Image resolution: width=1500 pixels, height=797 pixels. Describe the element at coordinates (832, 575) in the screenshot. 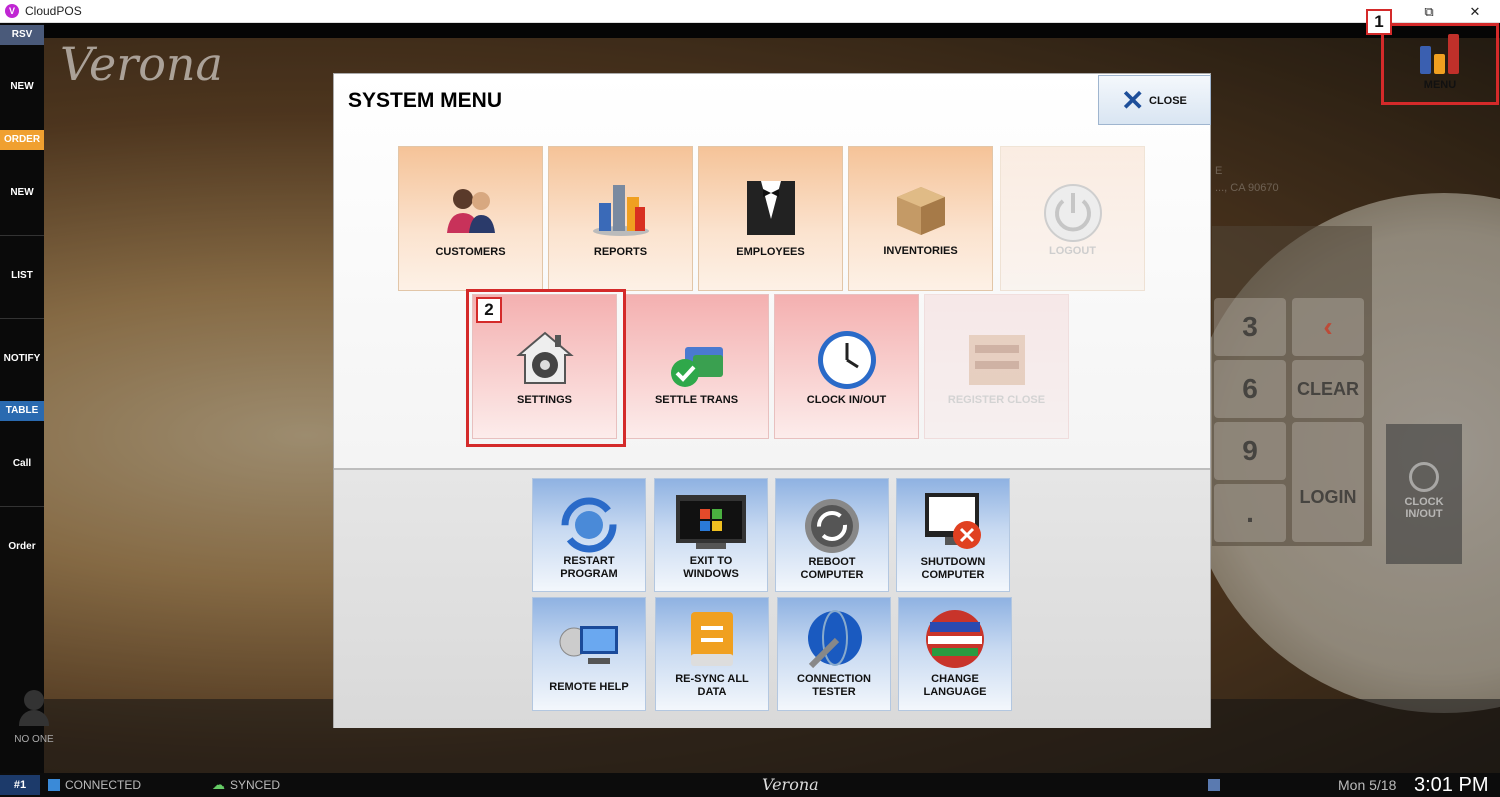

I see `reboot-label-2: COMPUTER` at that location.